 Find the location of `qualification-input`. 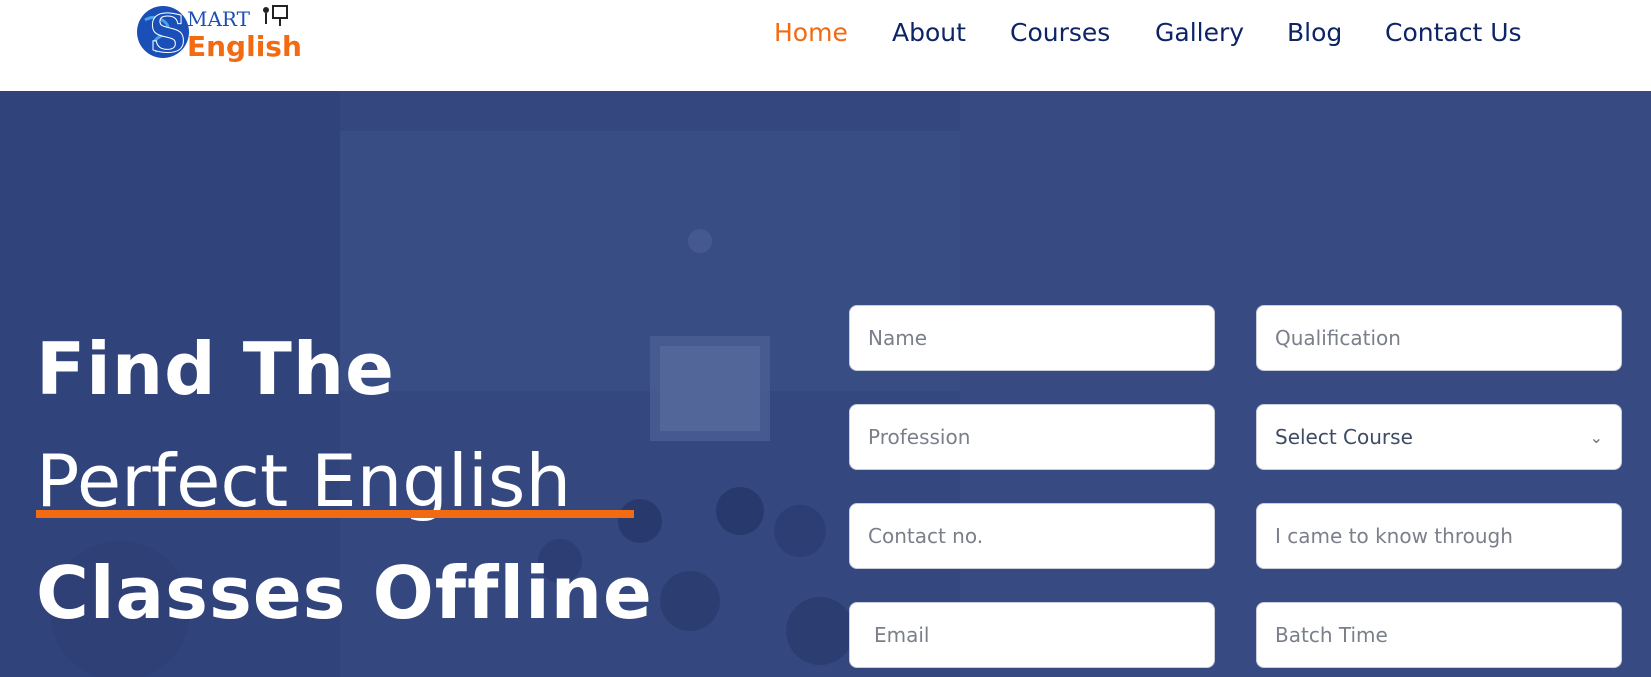

qualification-input is located at coordinates (1439, 338).